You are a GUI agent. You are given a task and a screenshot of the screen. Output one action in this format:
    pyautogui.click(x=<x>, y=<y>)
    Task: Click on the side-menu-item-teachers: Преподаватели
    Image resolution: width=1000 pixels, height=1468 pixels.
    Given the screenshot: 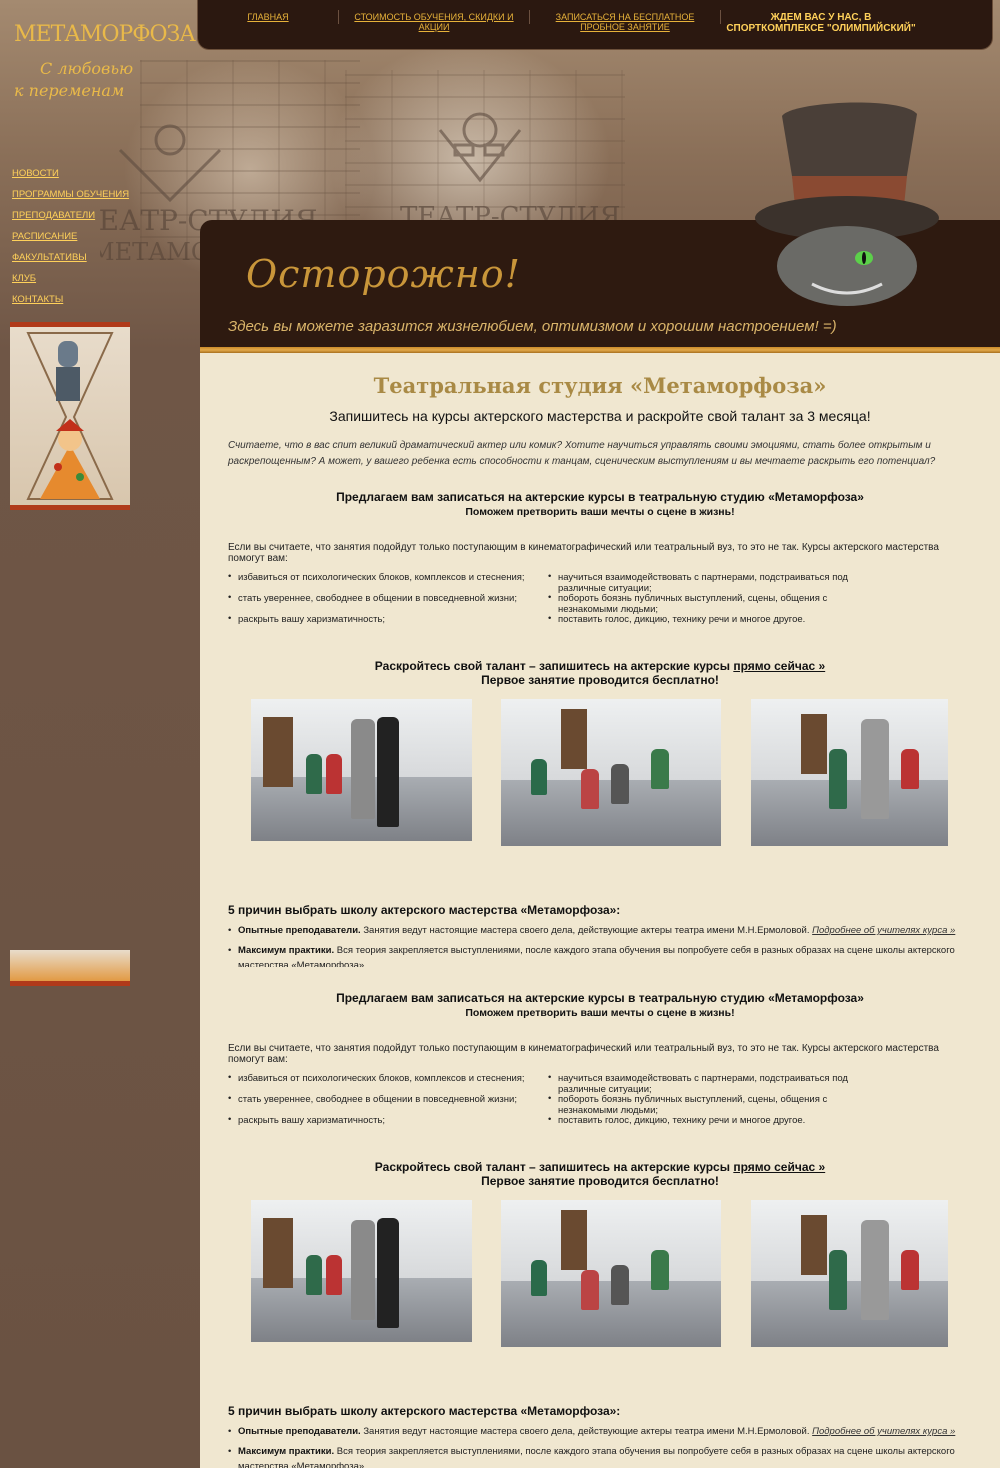 What is the action you would take?
    pyautogui.click(x=87, y=218)
    